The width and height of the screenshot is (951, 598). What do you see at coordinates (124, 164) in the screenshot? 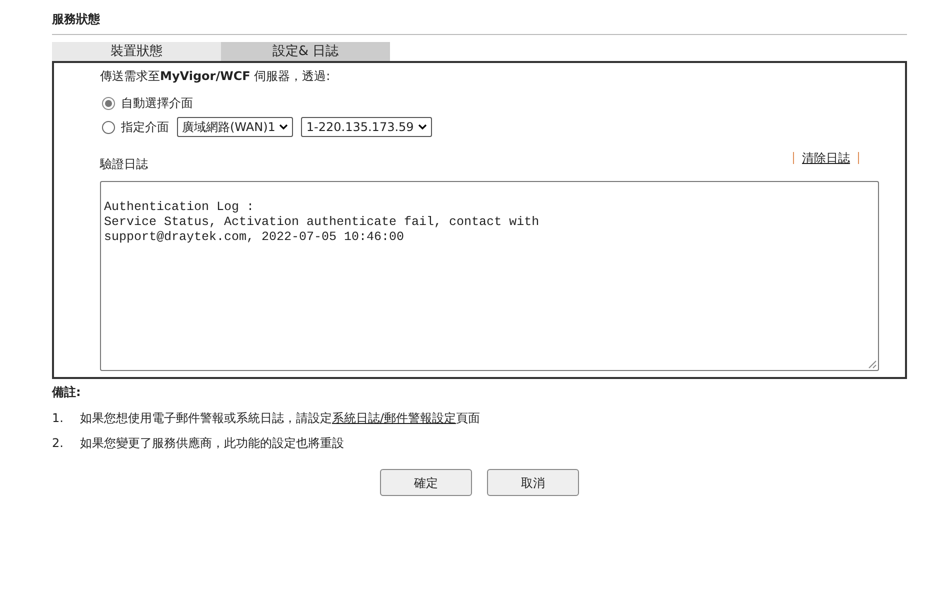
I see `log-label: 驗證日誌` at bounding box center [124, 164].